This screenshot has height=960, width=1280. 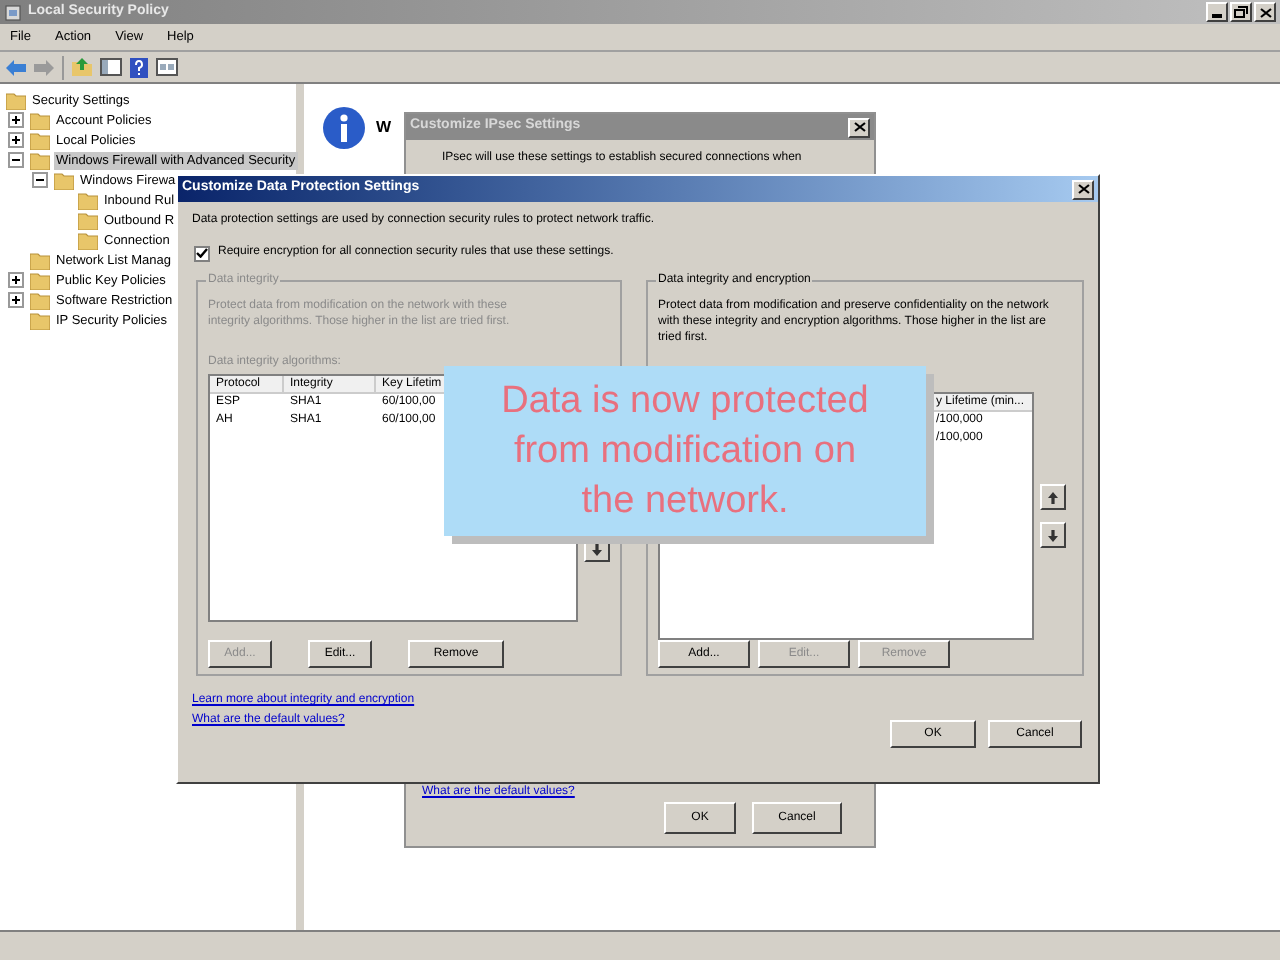 What do you see at coordinates (685, 502) in the screenshot?
I see `callout-text: the network.` at bounding box center [685, 502].